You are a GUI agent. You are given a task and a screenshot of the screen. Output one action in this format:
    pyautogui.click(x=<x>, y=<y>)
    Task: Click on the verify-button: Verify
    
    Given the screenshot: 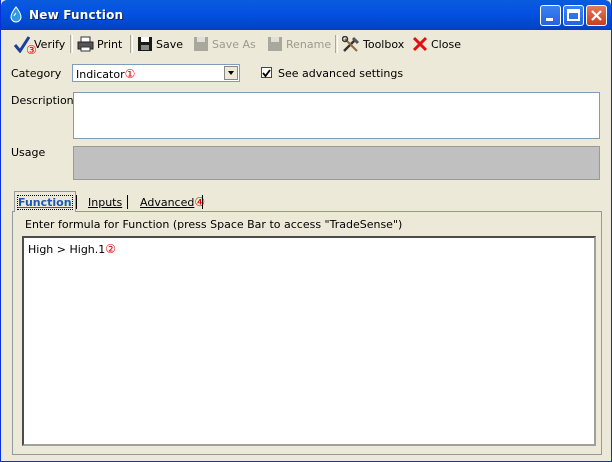 What is the action you would take?
    pyautogui.click(x=39, y=44)
    